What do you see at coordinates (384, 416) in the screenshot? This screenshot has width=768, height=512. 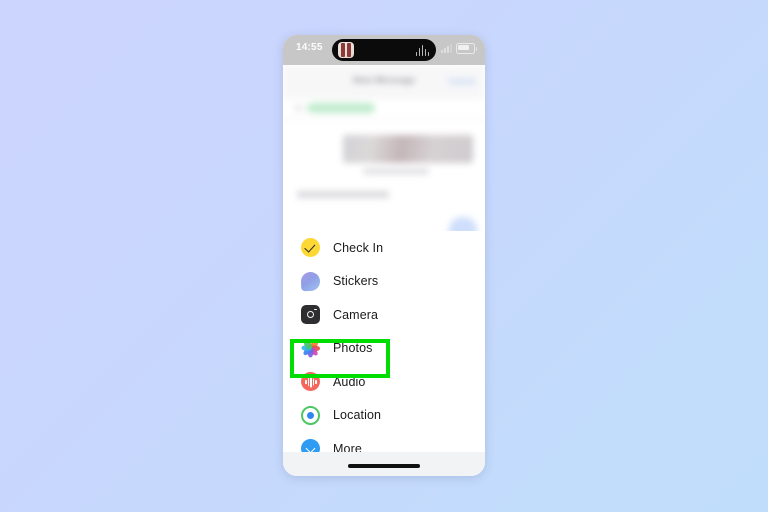 I see `menu-item-location: Location` at bounding box center [384, 416].